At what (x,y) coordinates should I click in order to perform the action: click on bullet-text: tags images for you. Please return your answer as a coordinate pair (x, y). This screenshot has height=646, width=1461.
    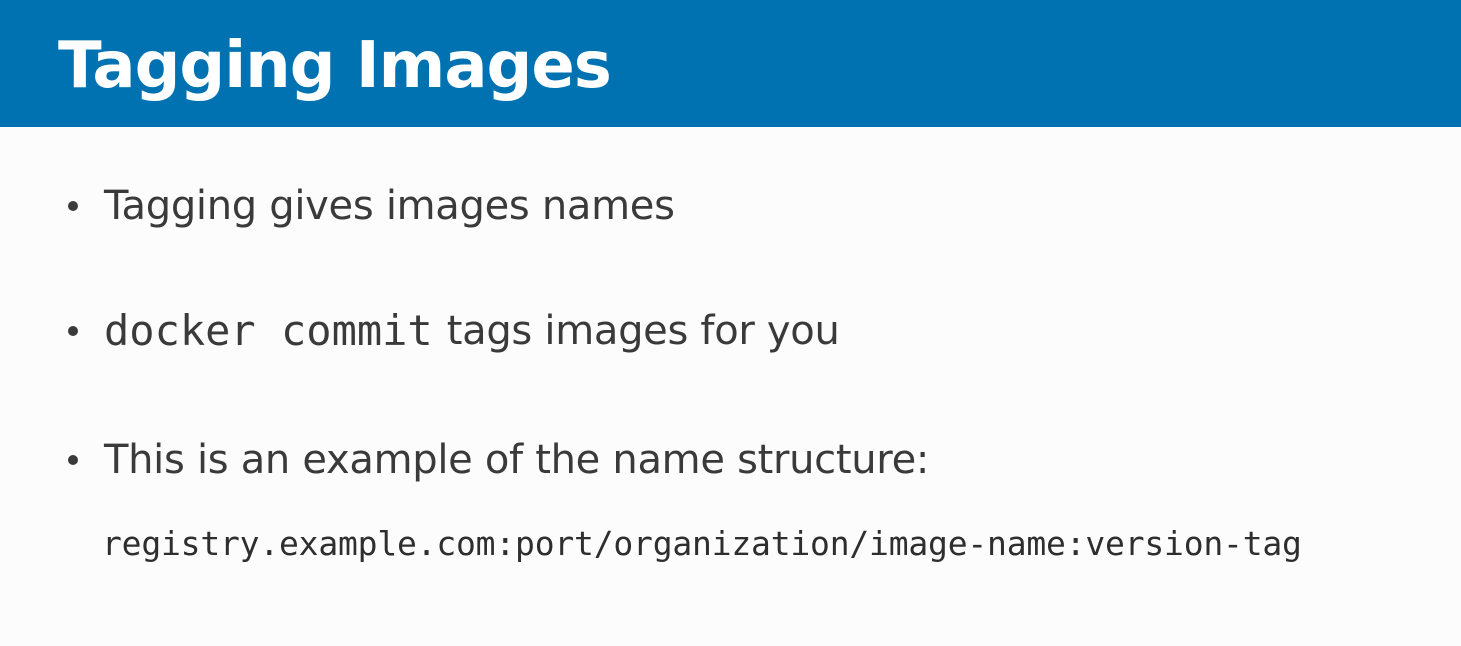
    Looking at the image, I should click on (643, 331).